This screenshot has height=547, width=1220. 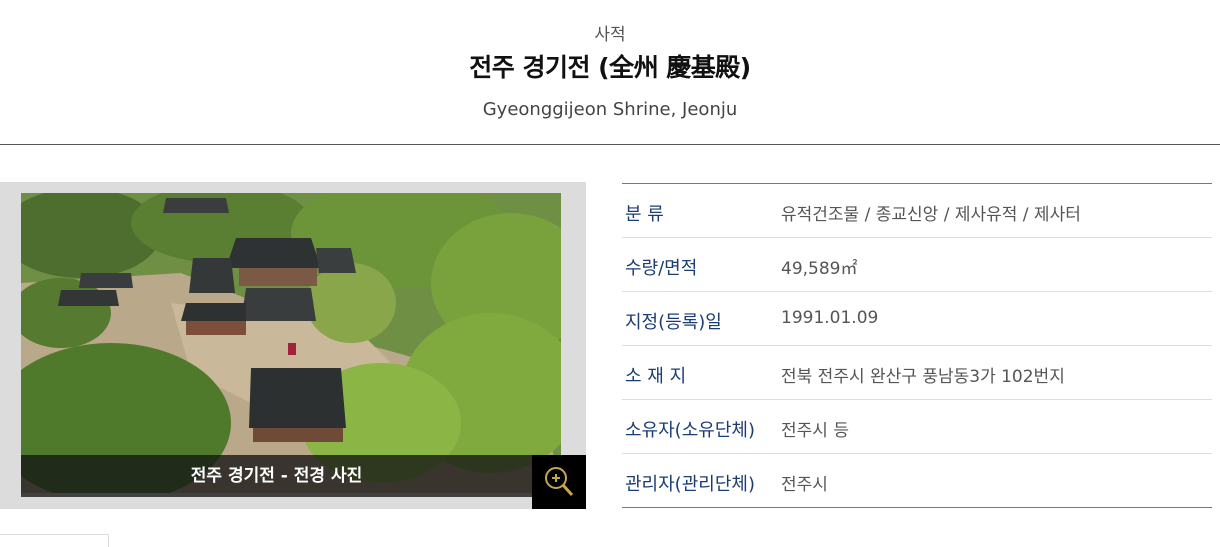 What do you see at coordinates (644, 214) in the screenshot?
I see `info-label: 분 류` at bounding box center [644, 214].